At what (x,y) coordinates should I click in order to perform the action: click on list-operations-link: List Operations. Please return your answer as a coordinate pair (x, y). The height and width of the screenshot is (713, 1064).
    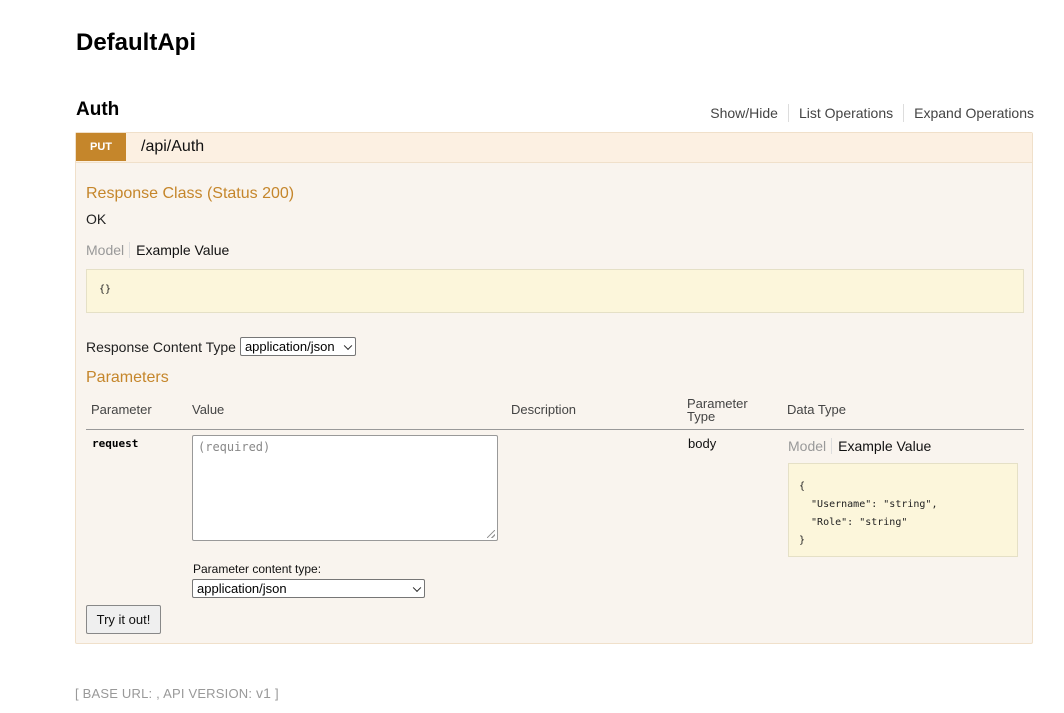
    Looking at the image, I should click on (845, 113).